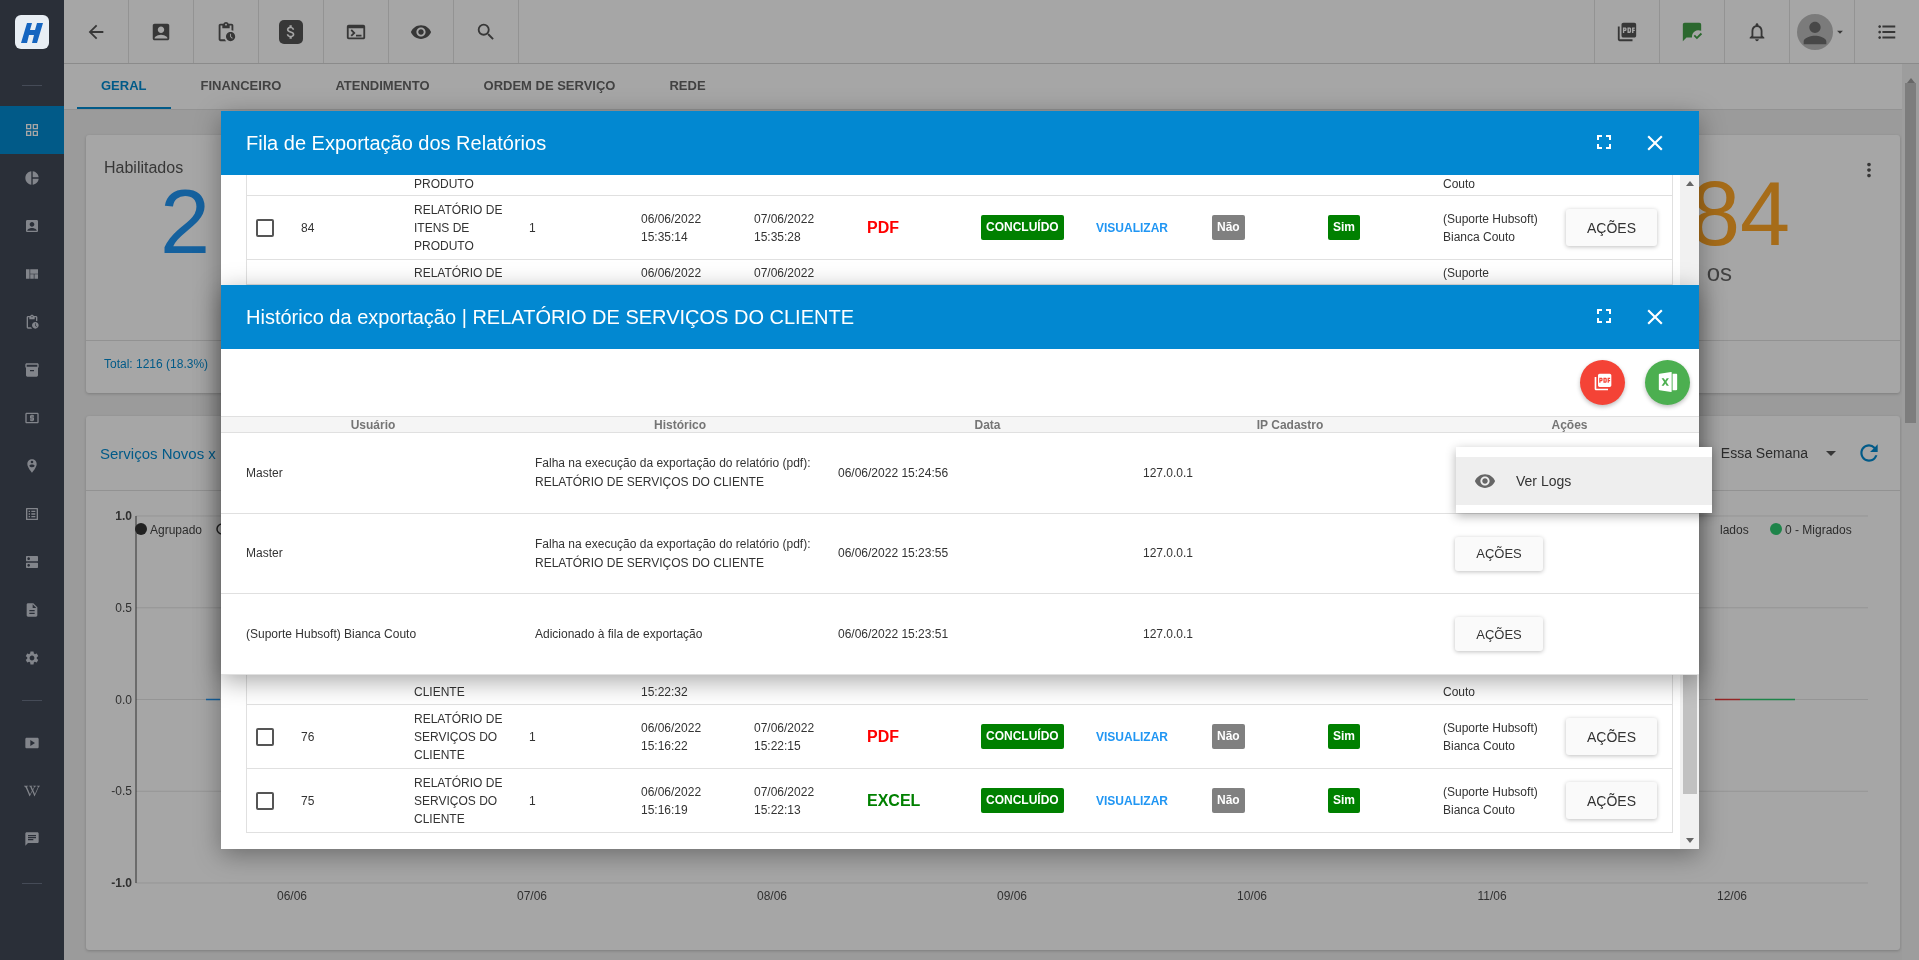 Image resolution: width=1919 pixels, height=960 pixels. Describe the element at coordinates (1290, 424) in the screenshot. I see `column-header: IP Cadastro` at that location.